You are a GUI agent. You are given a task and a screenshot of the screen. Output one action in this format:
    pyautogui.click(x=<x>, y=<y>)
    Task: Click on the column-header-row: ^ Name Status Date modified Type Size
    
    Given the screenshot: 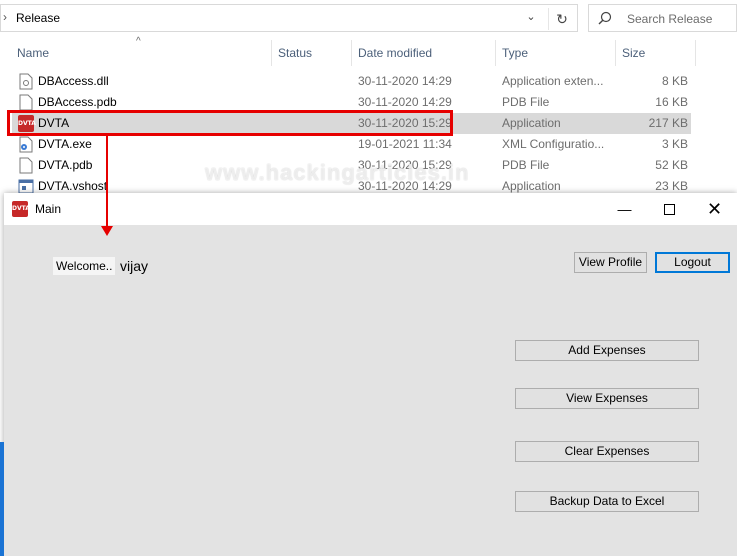 What is the action you would take?
    pyautogui.click(x=368, y=52)
    